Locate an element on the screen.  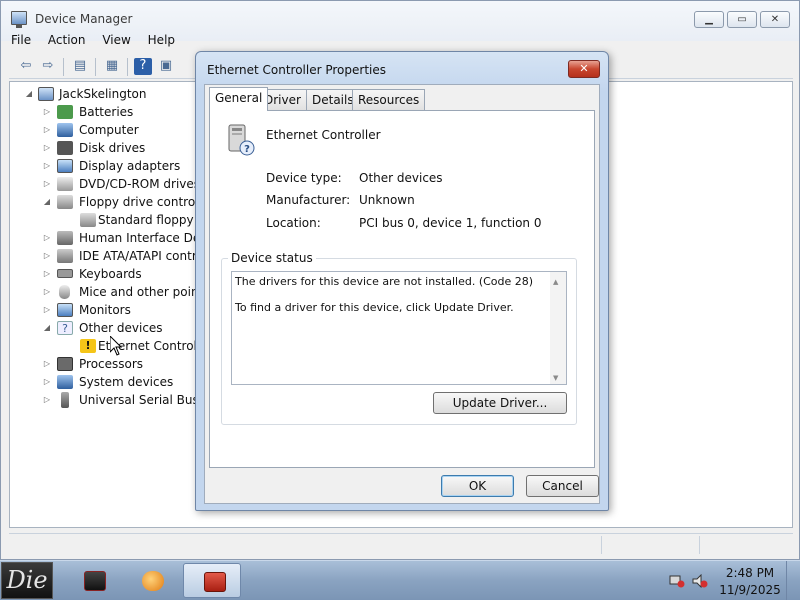
tree-item-label: Monitors is located at coordinates (105, 310).